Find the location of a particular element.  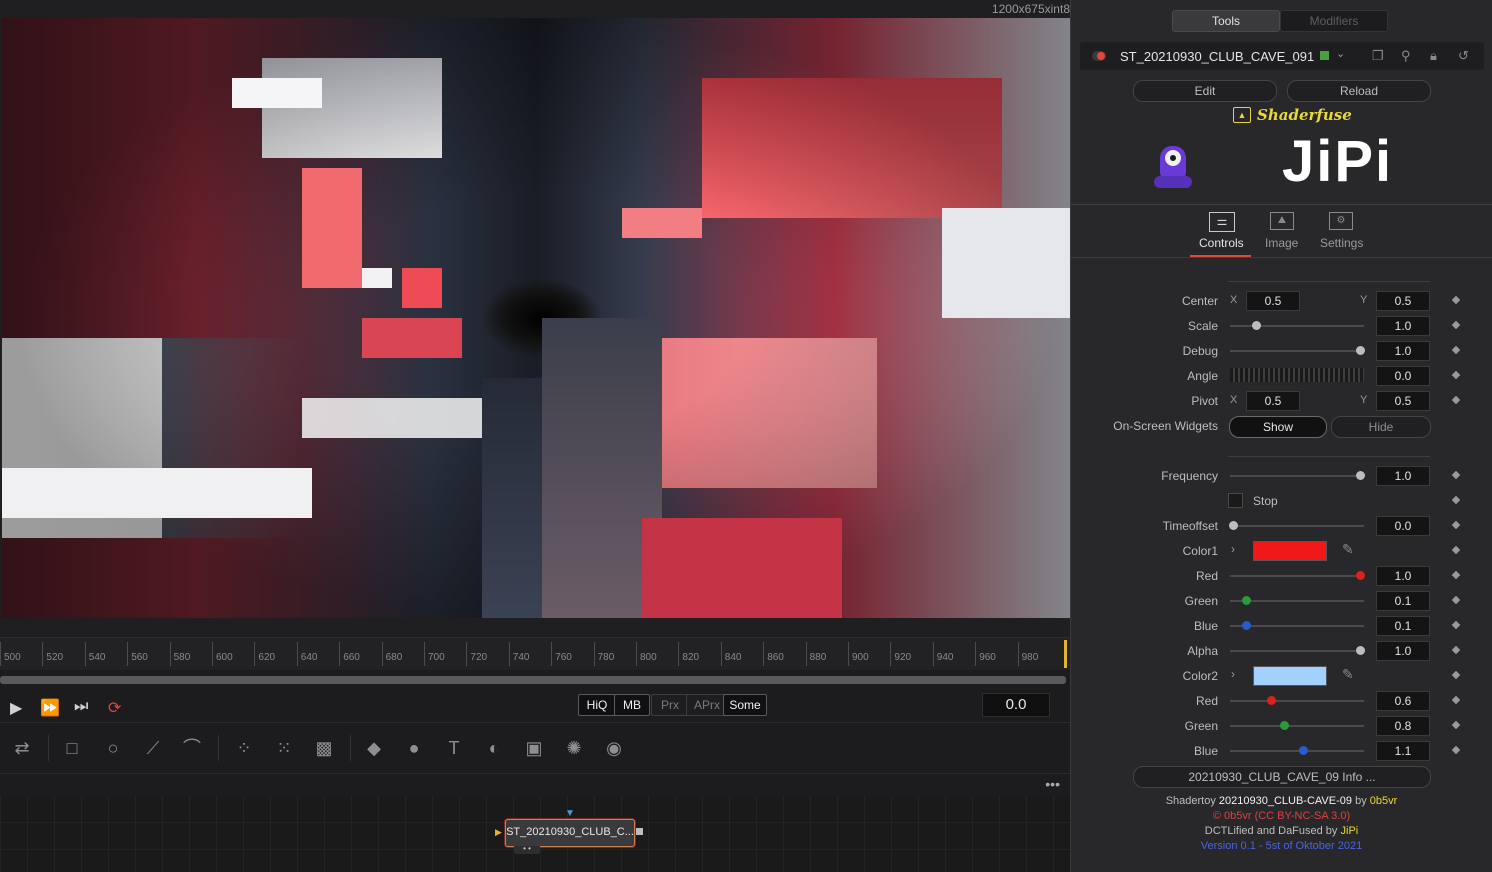

scale-field: 1.0 is located at coordinates (1403, 326).